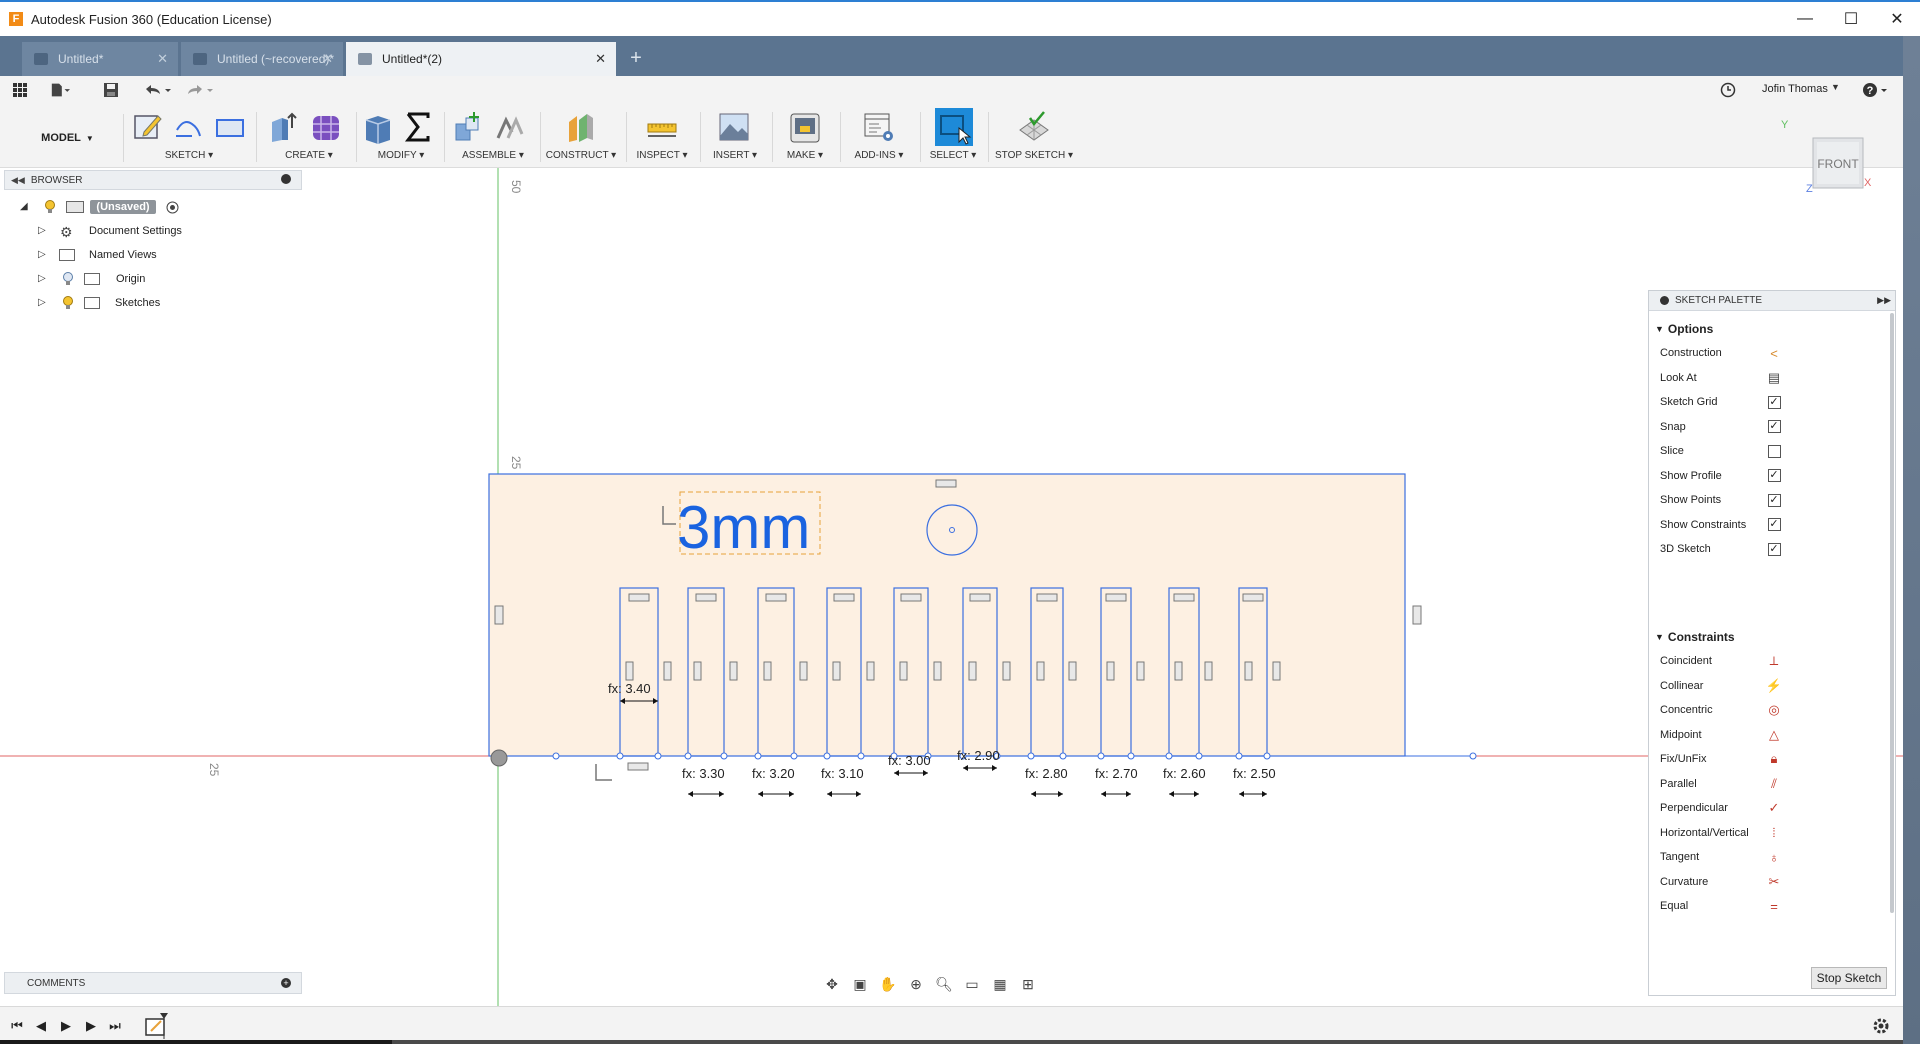 The width and height of the screenshot is (1920, 1044). I want to click on palette-constraint-tangent: Tangent ♁, so click(1770, 857).